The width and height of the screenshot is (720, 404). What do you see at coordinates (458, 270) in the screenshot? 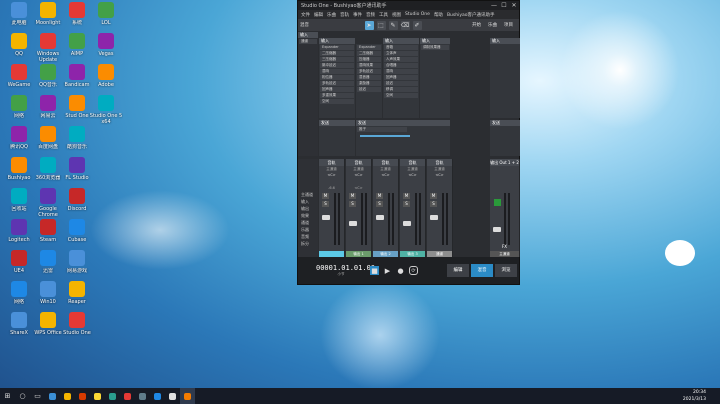
I see `view-tab-0: 编辑` at bounding box center [458, 270].